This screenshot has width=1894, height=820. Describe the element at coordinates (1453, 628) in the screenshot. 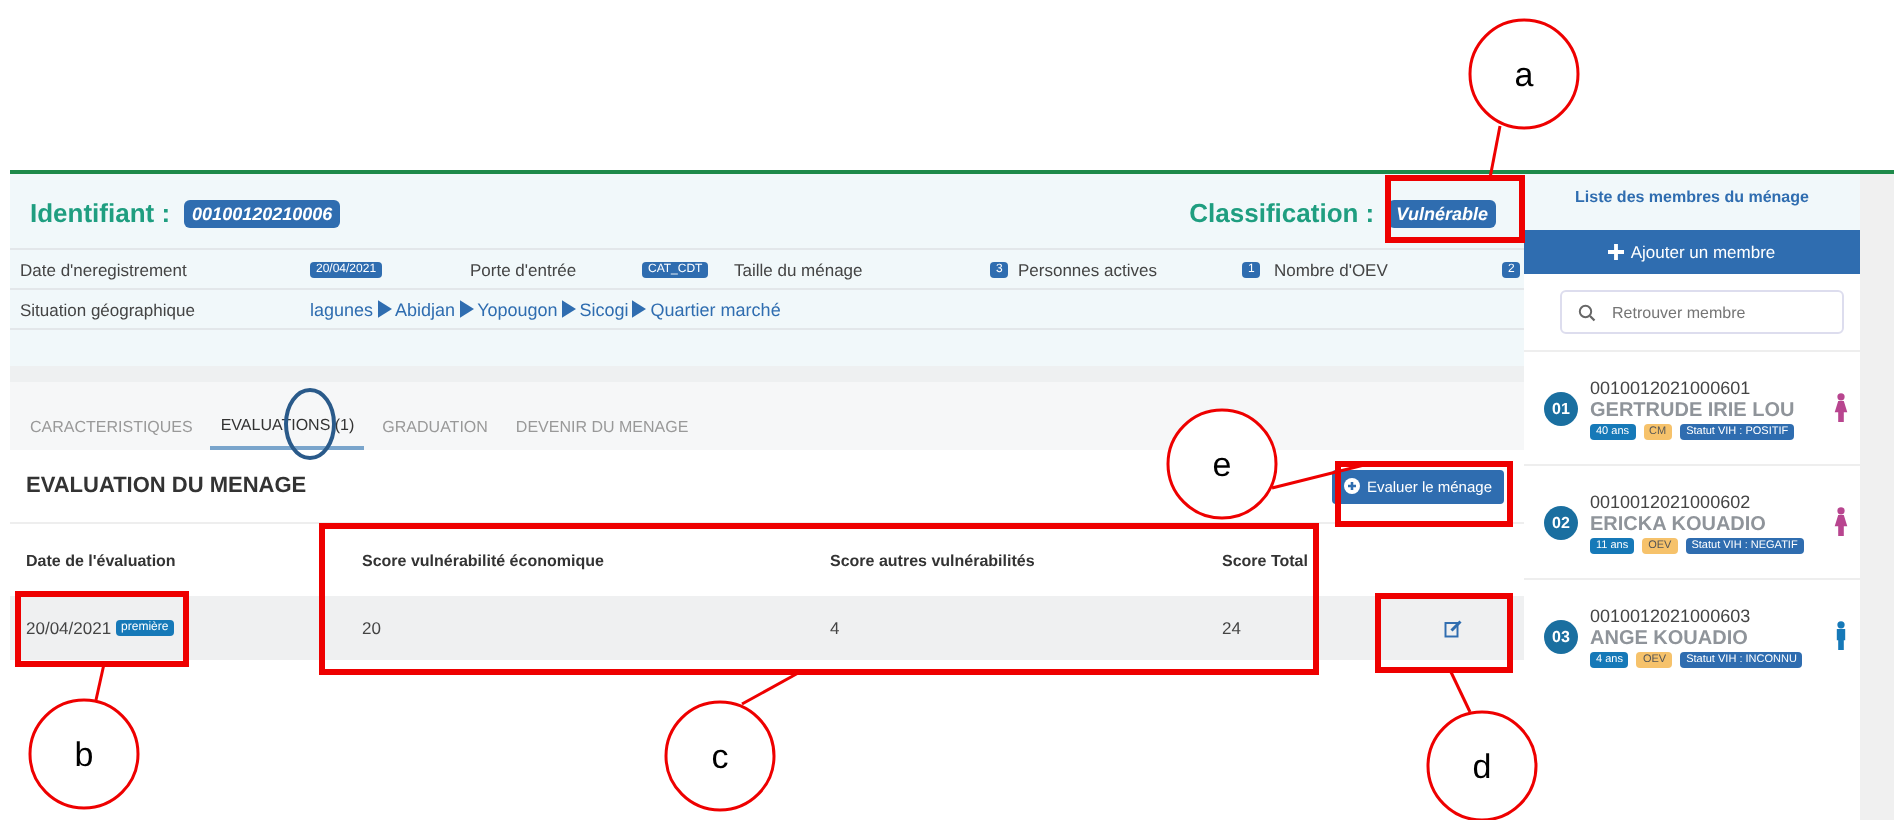

I see `edit-icon` at that location.